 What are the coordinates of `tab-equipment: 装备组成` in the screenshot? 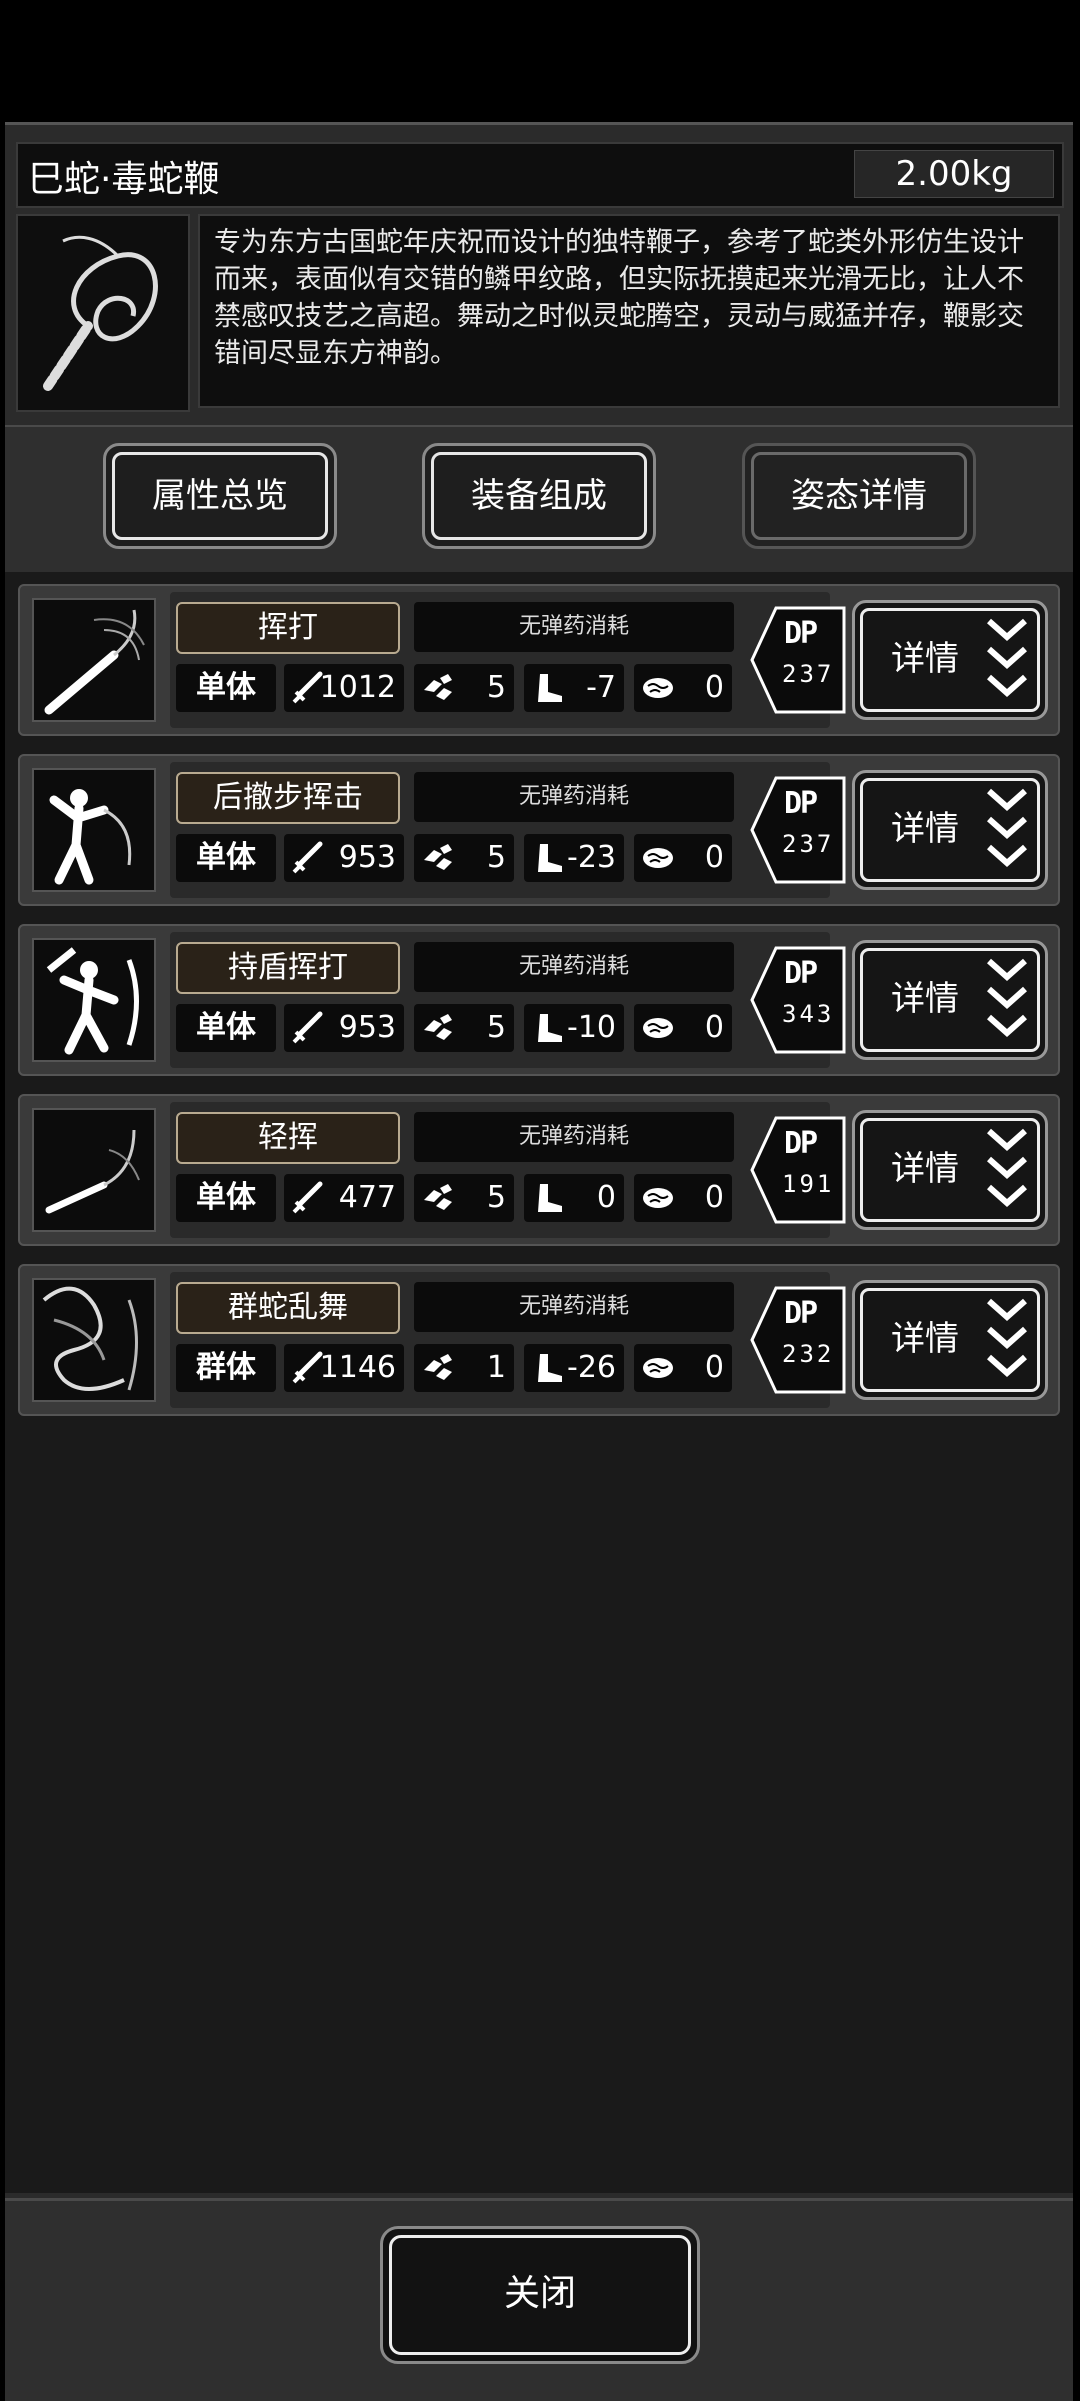 It's located at (539, 496).